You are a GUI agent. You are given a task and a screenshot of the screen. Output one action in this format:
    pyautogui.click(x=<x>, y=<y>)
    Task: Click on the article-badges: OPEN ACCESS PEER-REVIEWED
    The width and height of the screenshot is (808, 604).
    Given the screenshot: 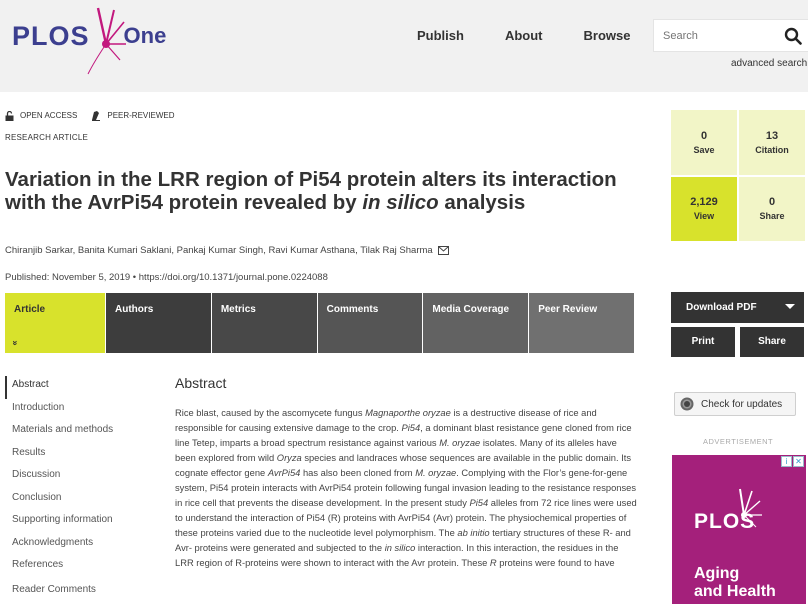 What is the action you would take?
    pyautogui.click(x=96, y=115)
    